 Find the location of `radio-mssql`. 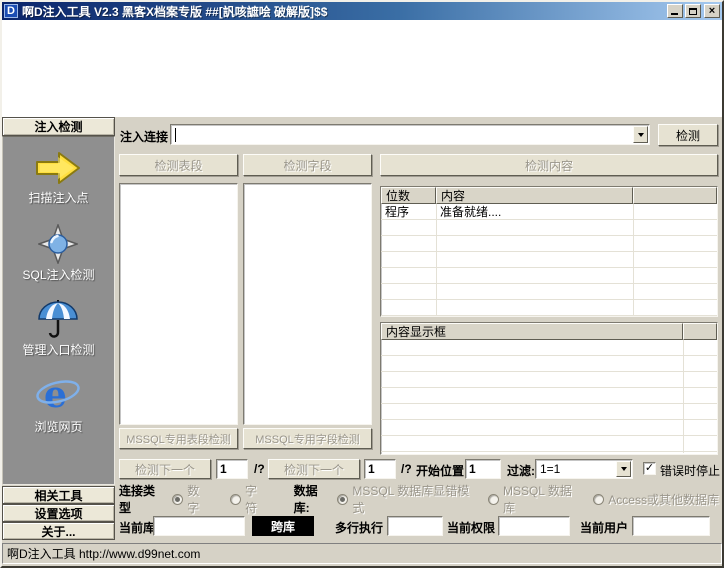

radio-mssql is located at coordinates (493, 499).